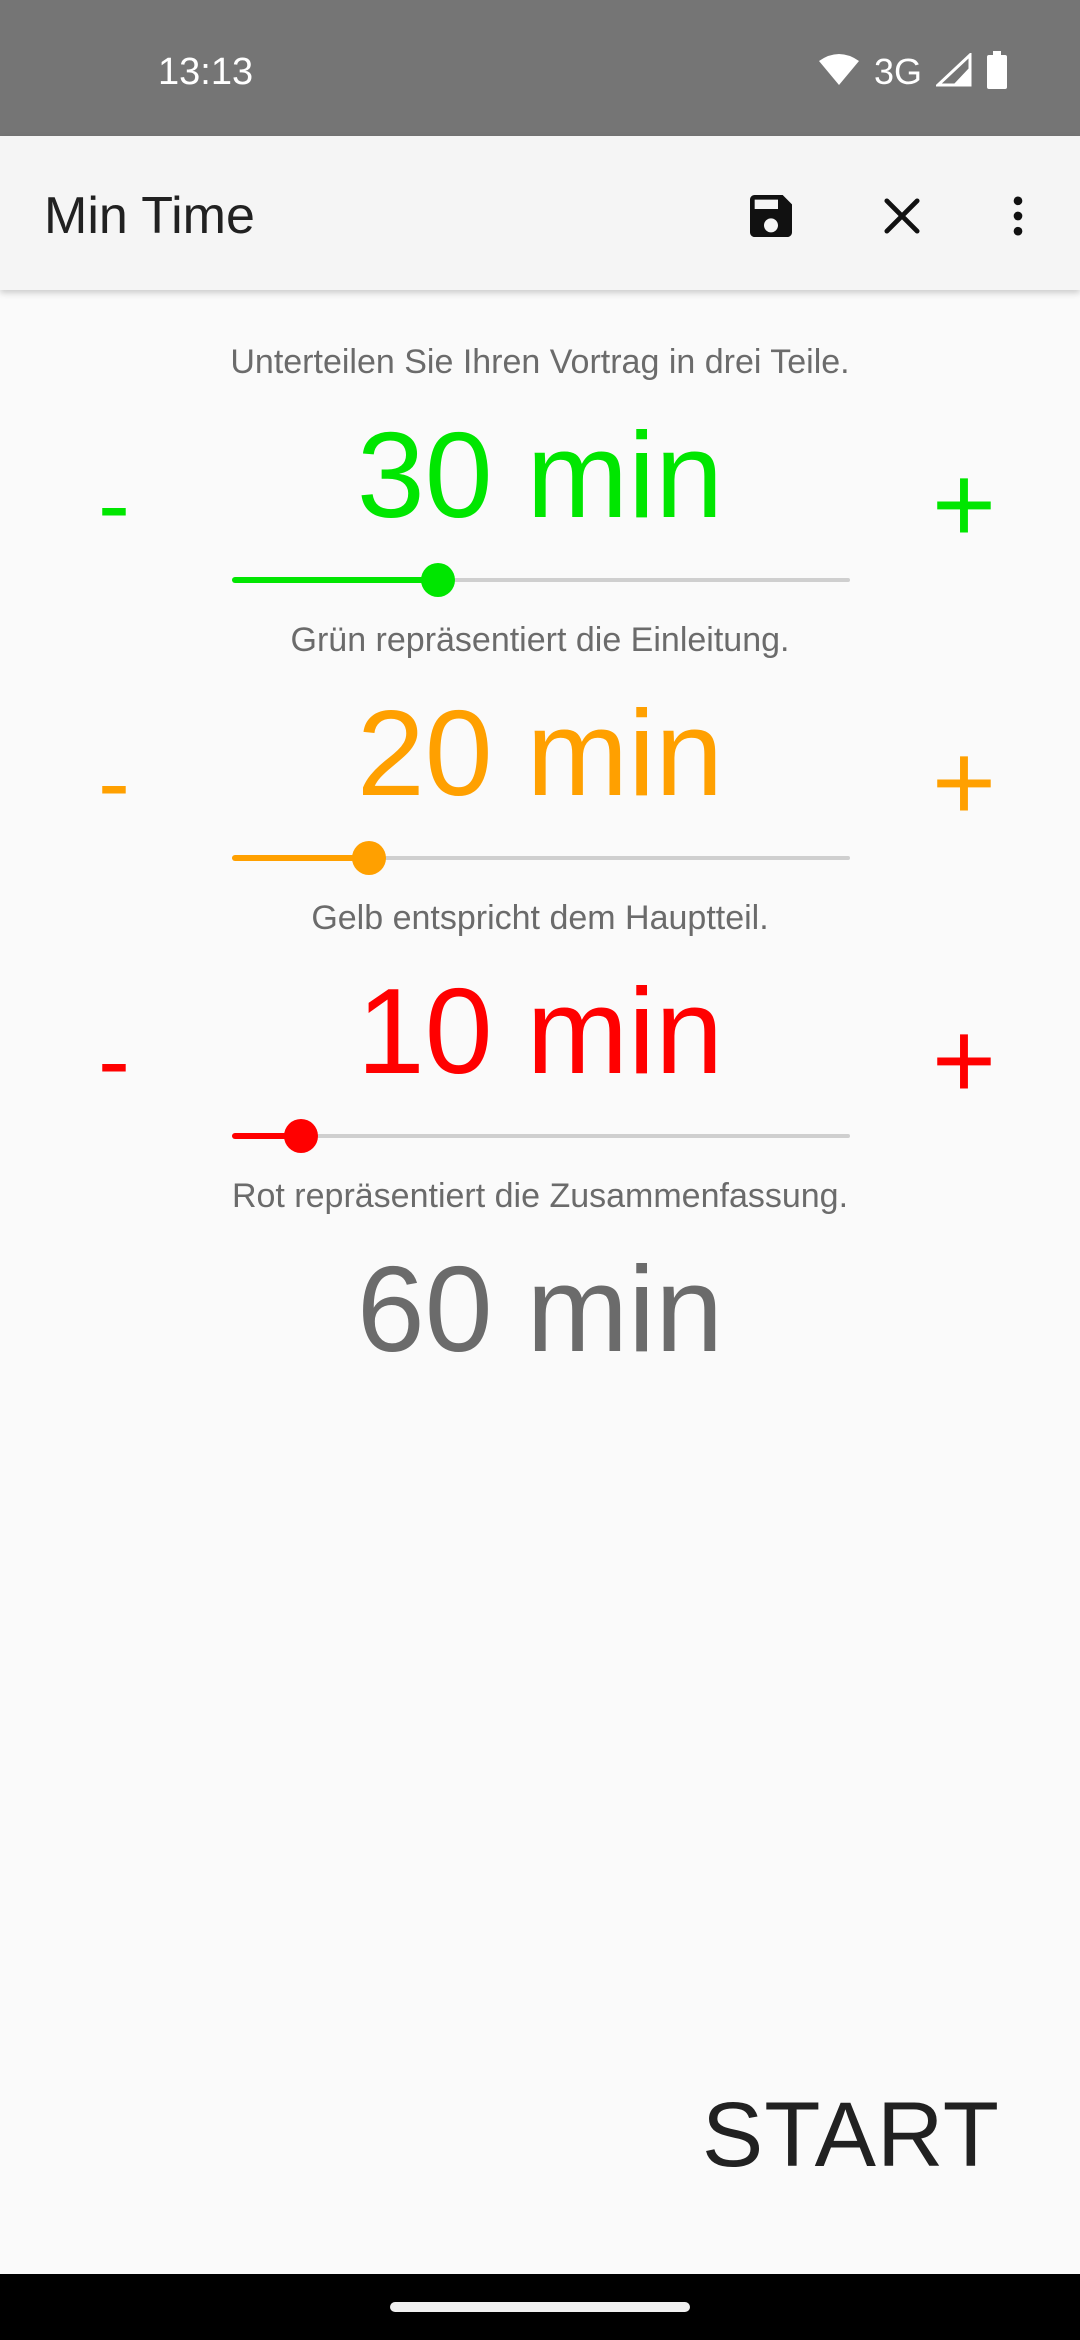 This screenshot has height=2340, width=1080. I want to click on status-icons: 3G, so click(913, 72).